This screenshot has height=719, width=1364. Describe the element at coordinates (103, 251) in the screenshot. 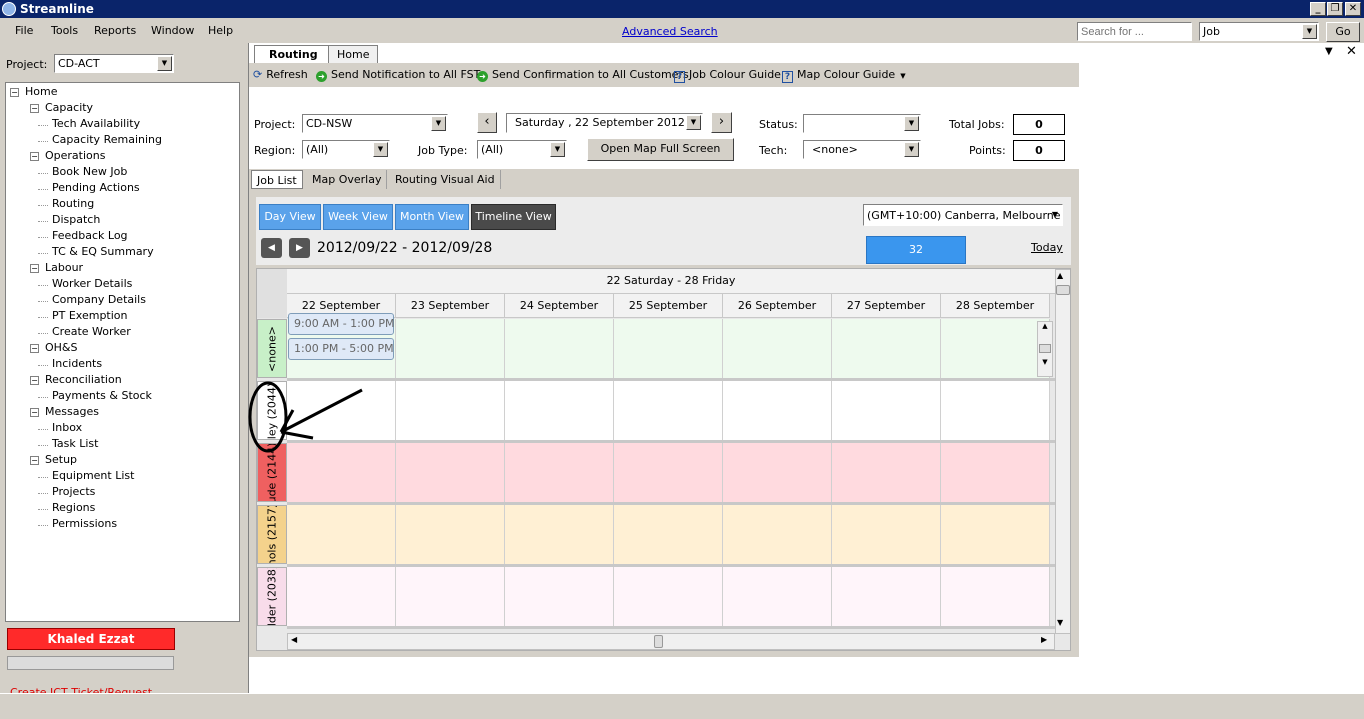

I see `tree-item: TC & EQ Summary` at that location.